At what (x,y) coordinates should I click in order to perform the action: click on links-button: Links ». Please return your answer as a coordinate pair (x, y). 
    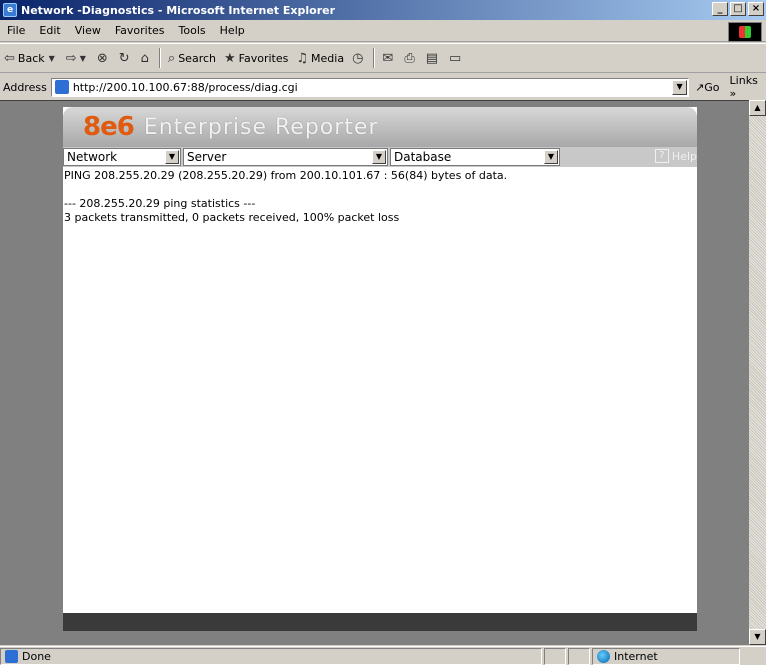
    Looking at the image, I should click on (746, 87).